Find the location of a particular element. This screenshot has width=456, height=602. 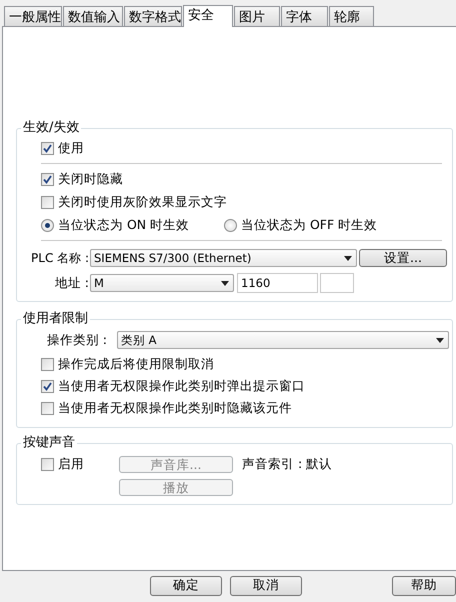

field-label: PLC 名称 : is located at coordinates (59, 258).